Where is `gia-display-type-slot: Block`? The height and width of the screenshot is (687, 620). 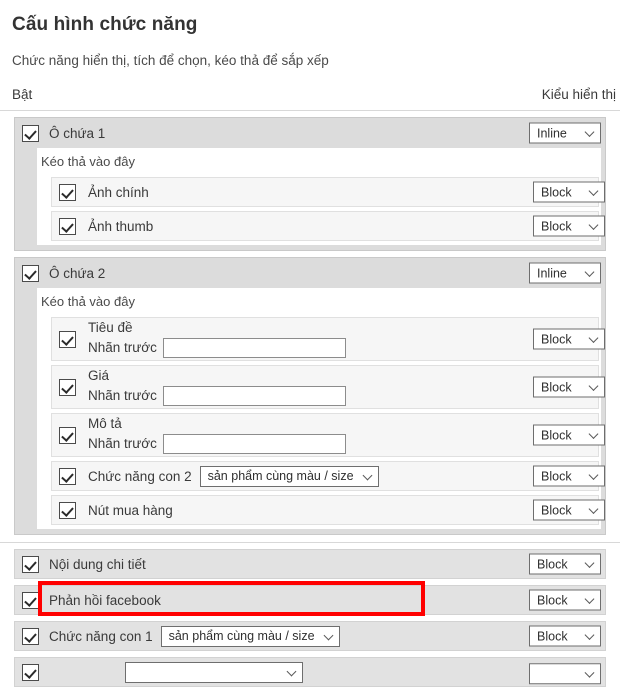 gia-display-type-slot: Block is located at coordinates (569, 387).